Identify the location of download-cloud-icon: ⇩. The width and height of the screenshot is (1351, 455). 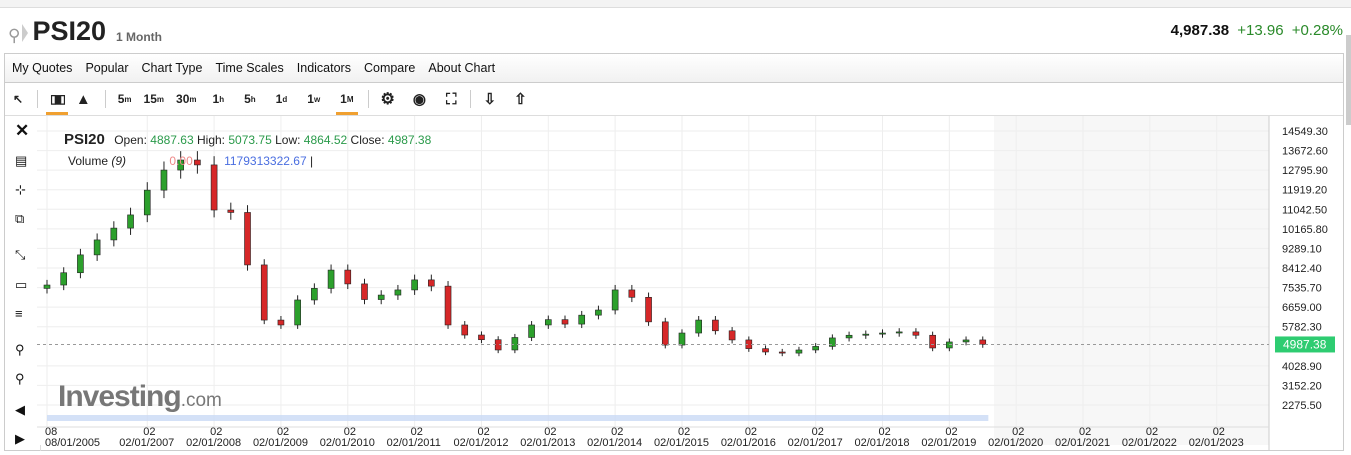
(489, 99).